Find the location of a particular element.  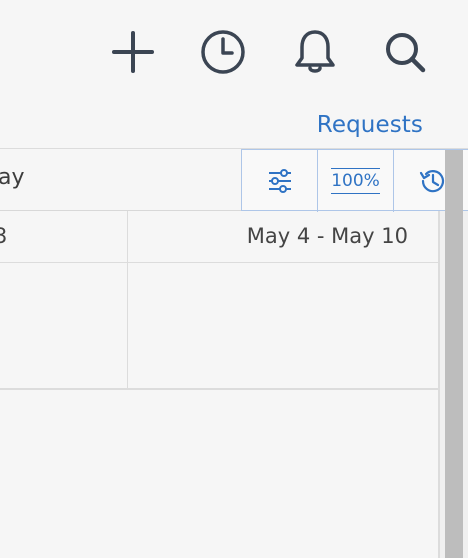

add-button is located at coordinates (133, 52).